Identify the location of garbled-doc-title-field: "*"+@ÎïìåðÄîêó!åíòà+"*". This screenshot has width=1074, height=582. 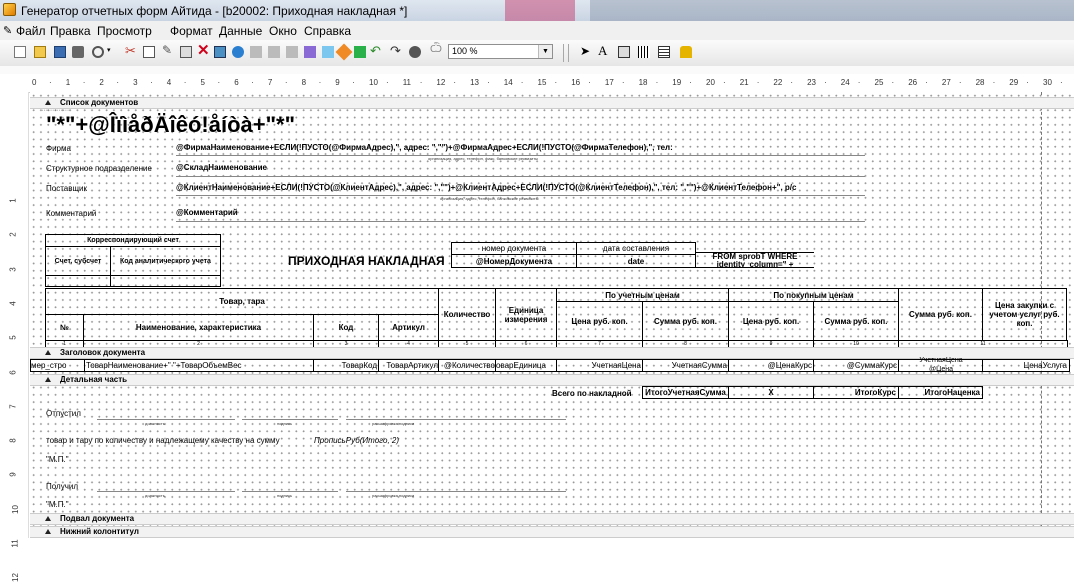
(170, 125).